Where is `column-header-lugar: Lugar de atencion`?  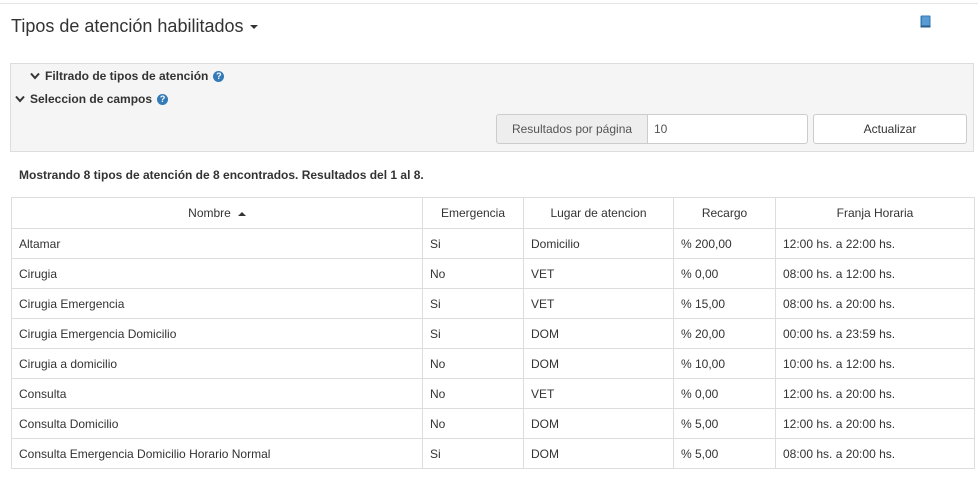 column-header-lugar: Lugar de atencion is located at coordinates (598, 213).